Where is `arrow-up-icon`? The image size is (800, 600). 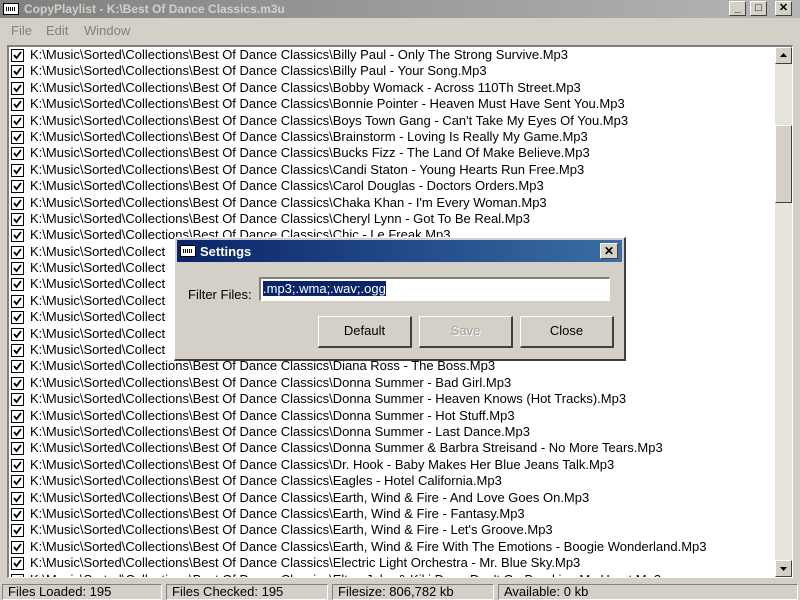
arrow-up-icon is located at coordinates (783, 55).